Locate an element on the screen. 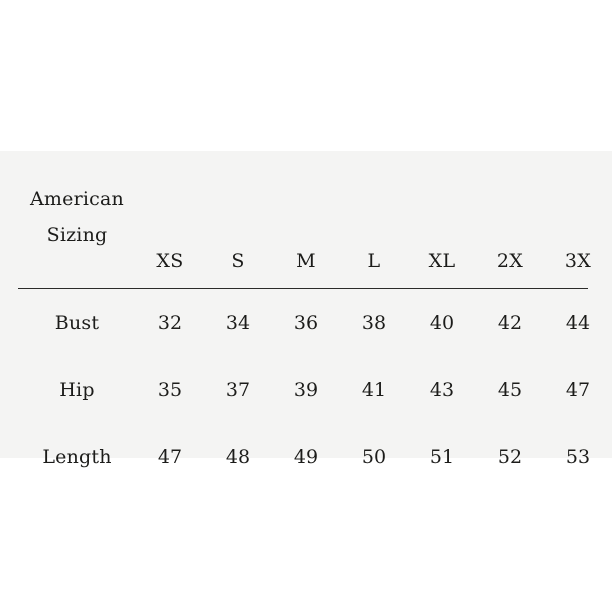 The image size is (612, 612). row-label-length: Length is located at coordinates (77, 456).